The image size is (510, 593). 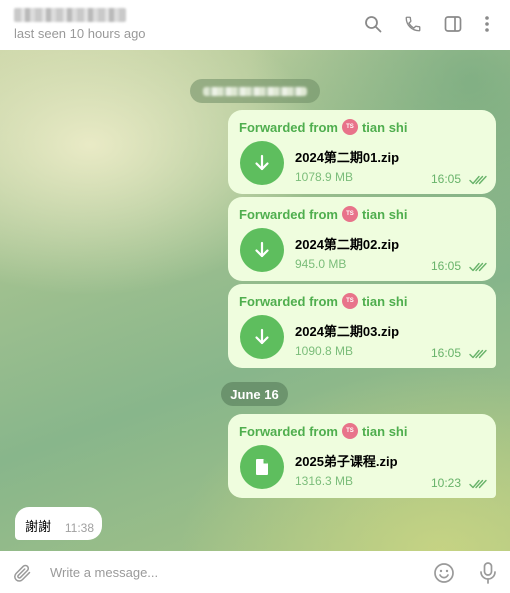 What do you see at coordinates (230, 572) in the screenshot?
I see `message-input` at bounding box center [230, 572].